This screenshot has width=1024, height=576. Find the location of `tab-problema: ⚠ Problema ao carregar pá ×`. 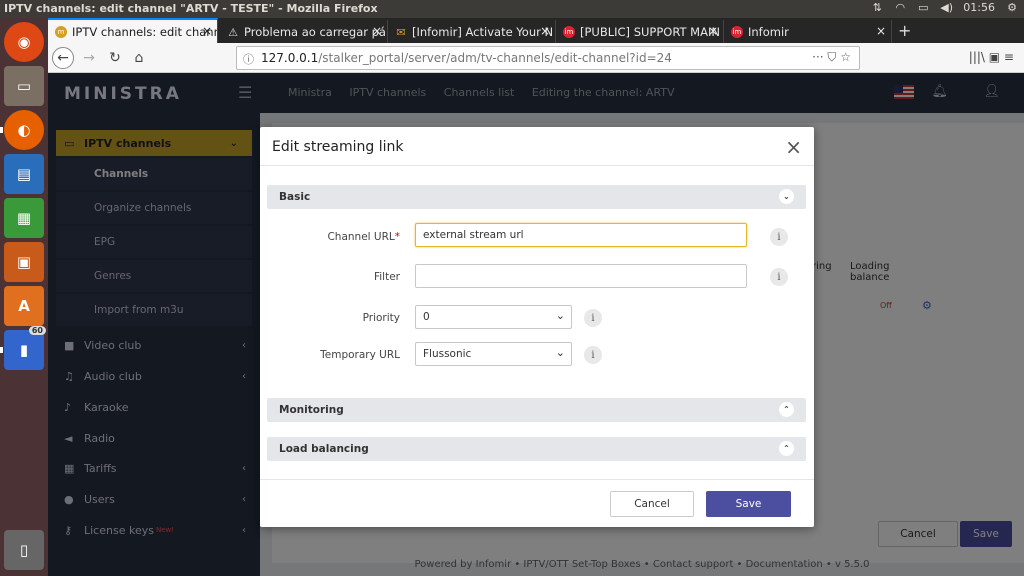

tab-problema: ⚠ Problema ao carregar pá × is located at coordinates (304, 31).